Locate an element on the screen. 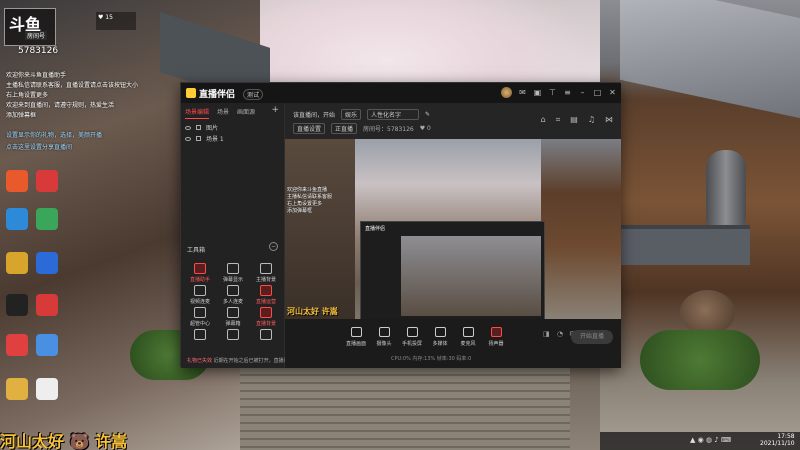 Image resolution: width=800 pixels, height=450 pixels. tool-label: 直播运营 is located at coordinates (265, 302).